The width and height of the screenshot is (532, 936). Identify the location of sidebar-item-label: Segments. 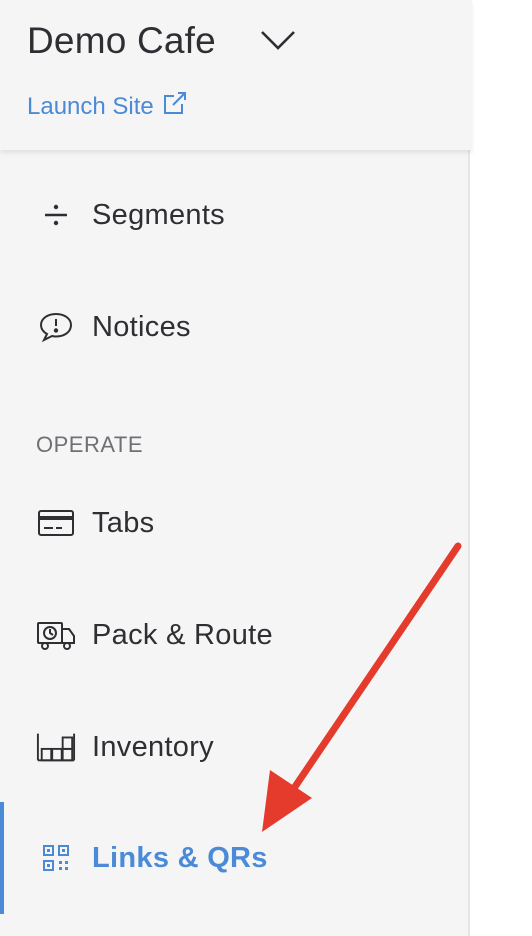
(158, 214).